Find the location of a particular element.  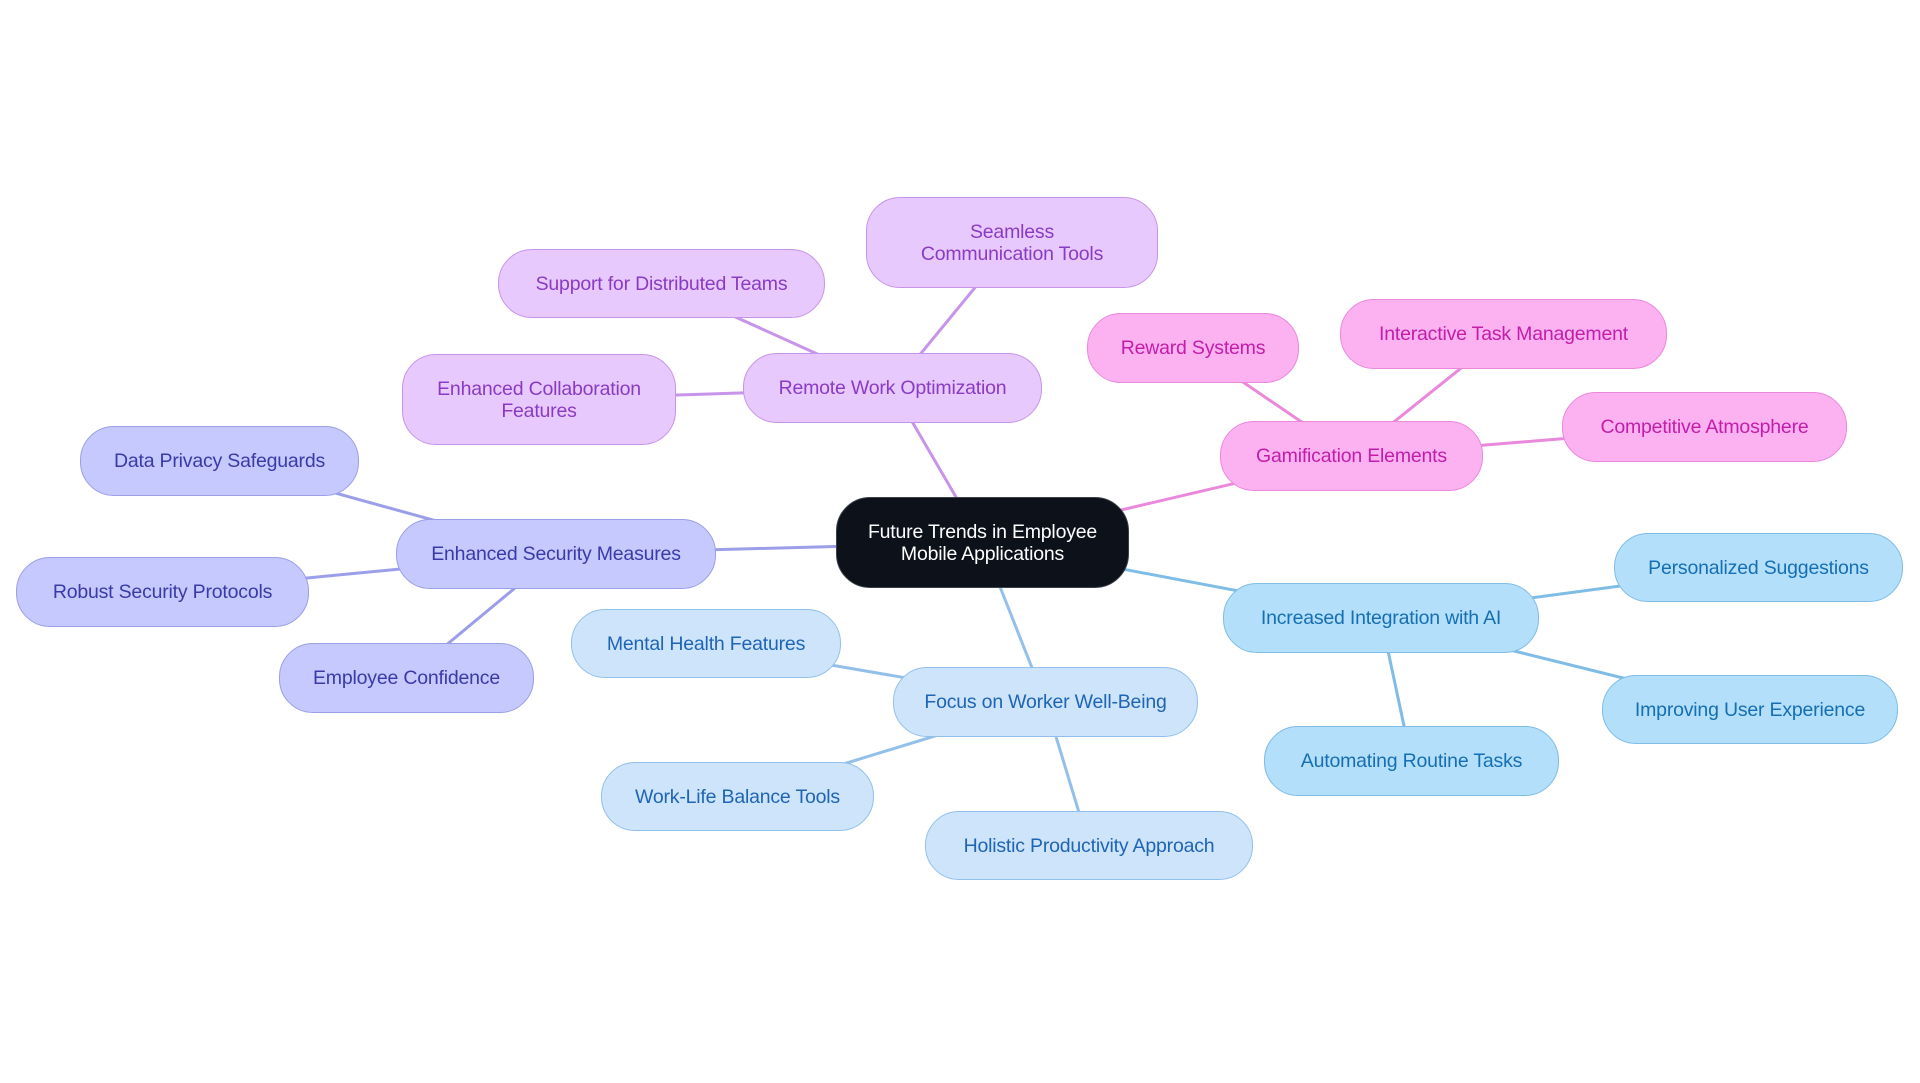

leaf-data-privacy-safeguards: Data Privacy Safeguards is located at coordinates (219, 461).